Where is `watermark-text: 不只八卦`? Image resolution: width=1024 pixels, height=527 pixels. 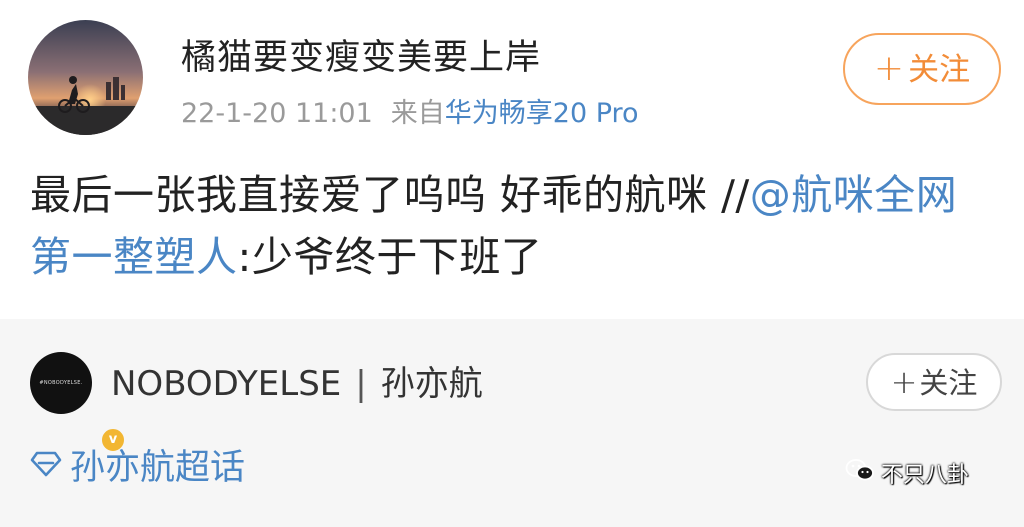 watermark-text: 不只八卦 is located at coordinates (925, 475).